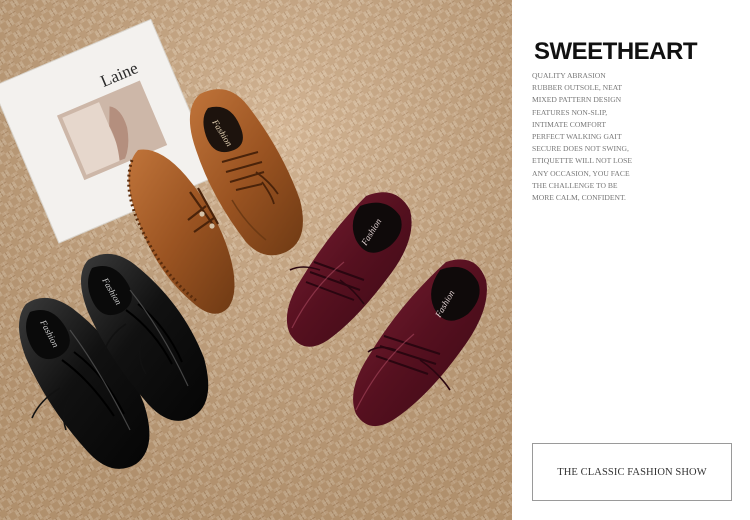  What do you see at coordinates (577, 137) in the screenshot?
I see `description-line: PERFECT WALKING GAIT` at bounding box center [577, 137].